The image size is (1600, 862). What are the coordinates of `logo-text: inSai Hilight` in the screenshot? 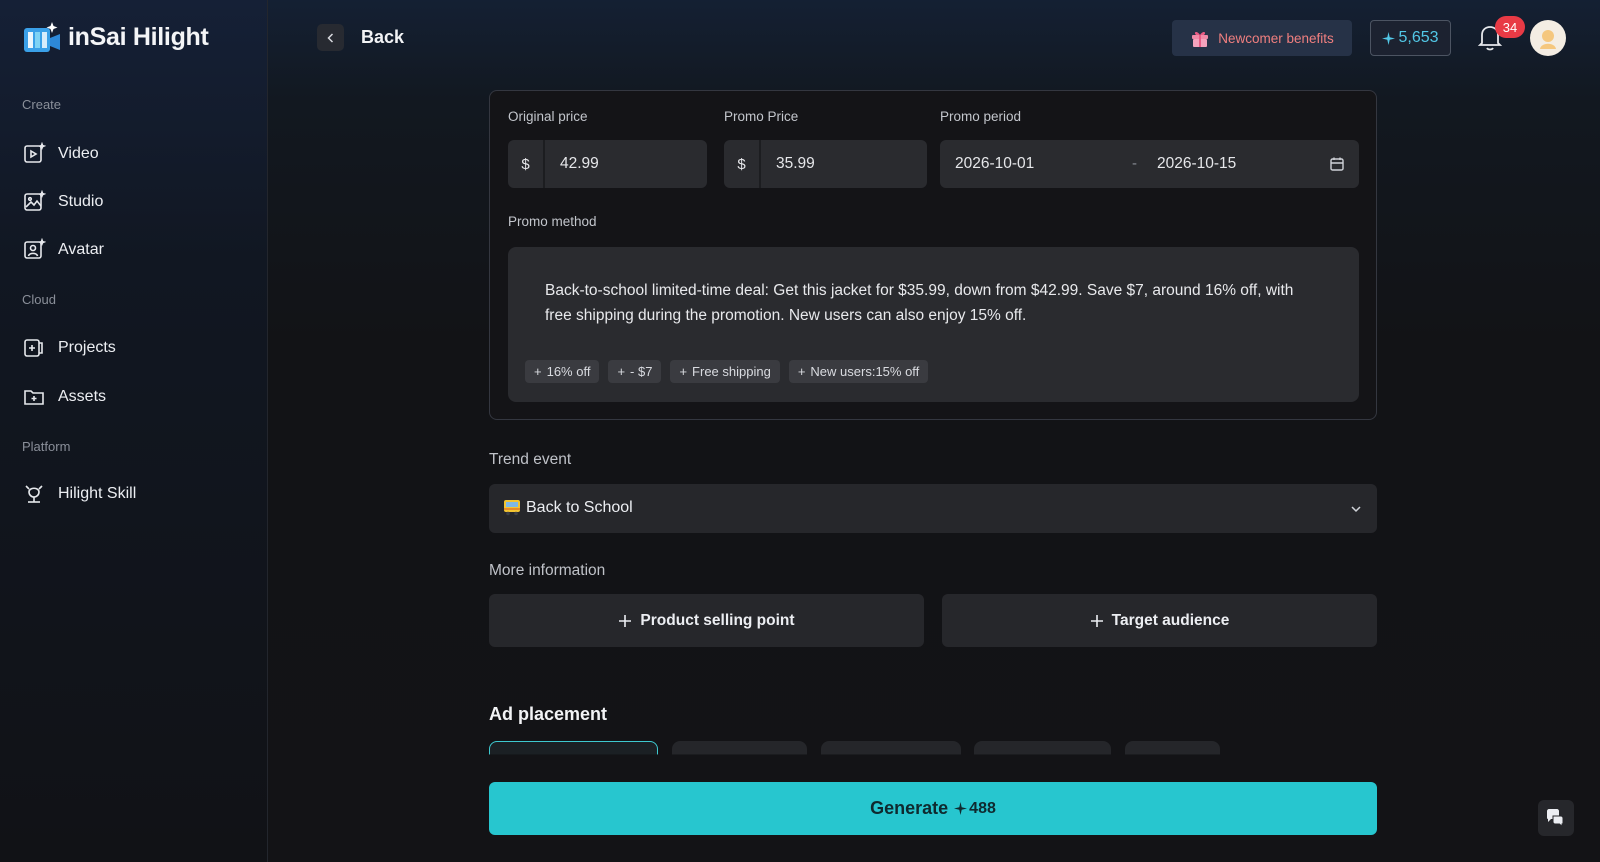 It's located at (138, 36).